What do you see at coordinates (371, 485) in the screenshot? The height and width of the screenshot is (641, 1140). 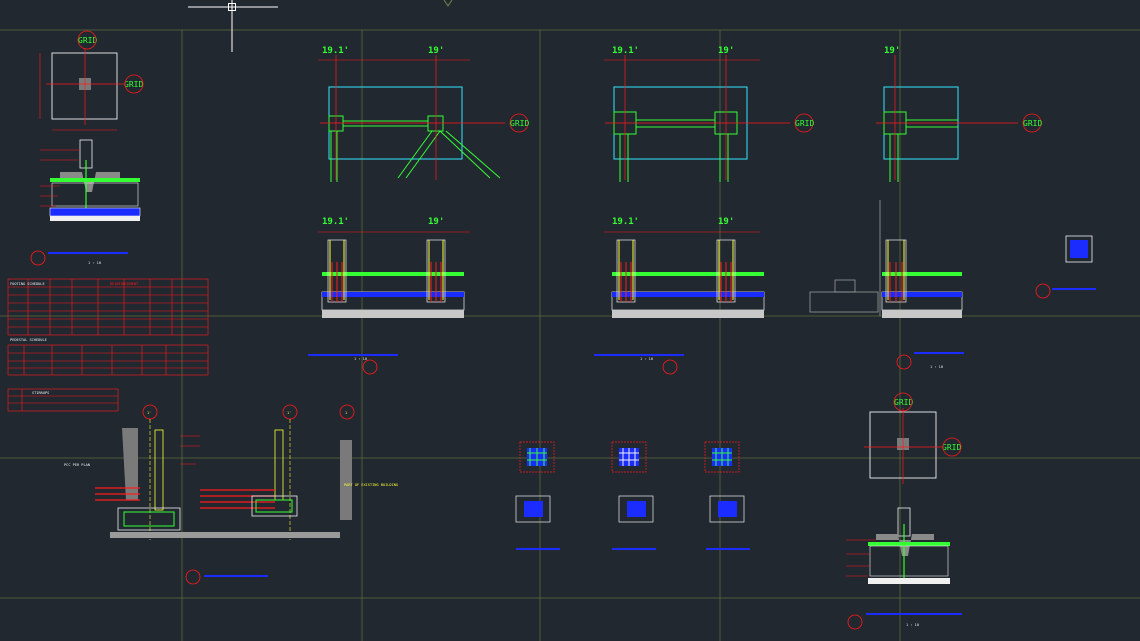 I see `existing-building-note: PART OF EXISTING BUILDING` at bounding box center [371, 485].